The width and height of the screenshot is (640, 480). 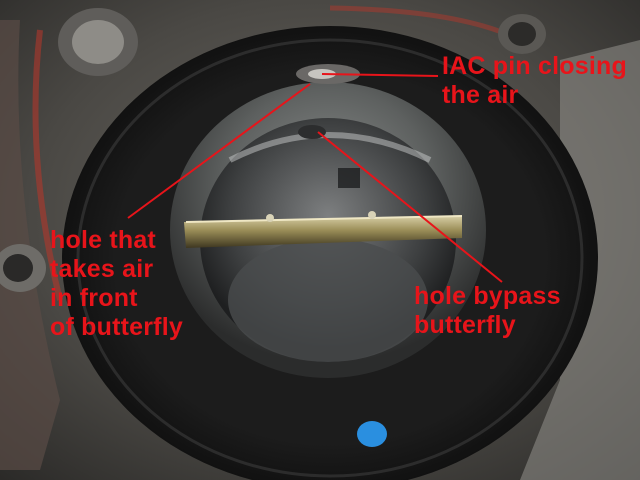 I want to click on blue-marker, so click(x=372, y=434).